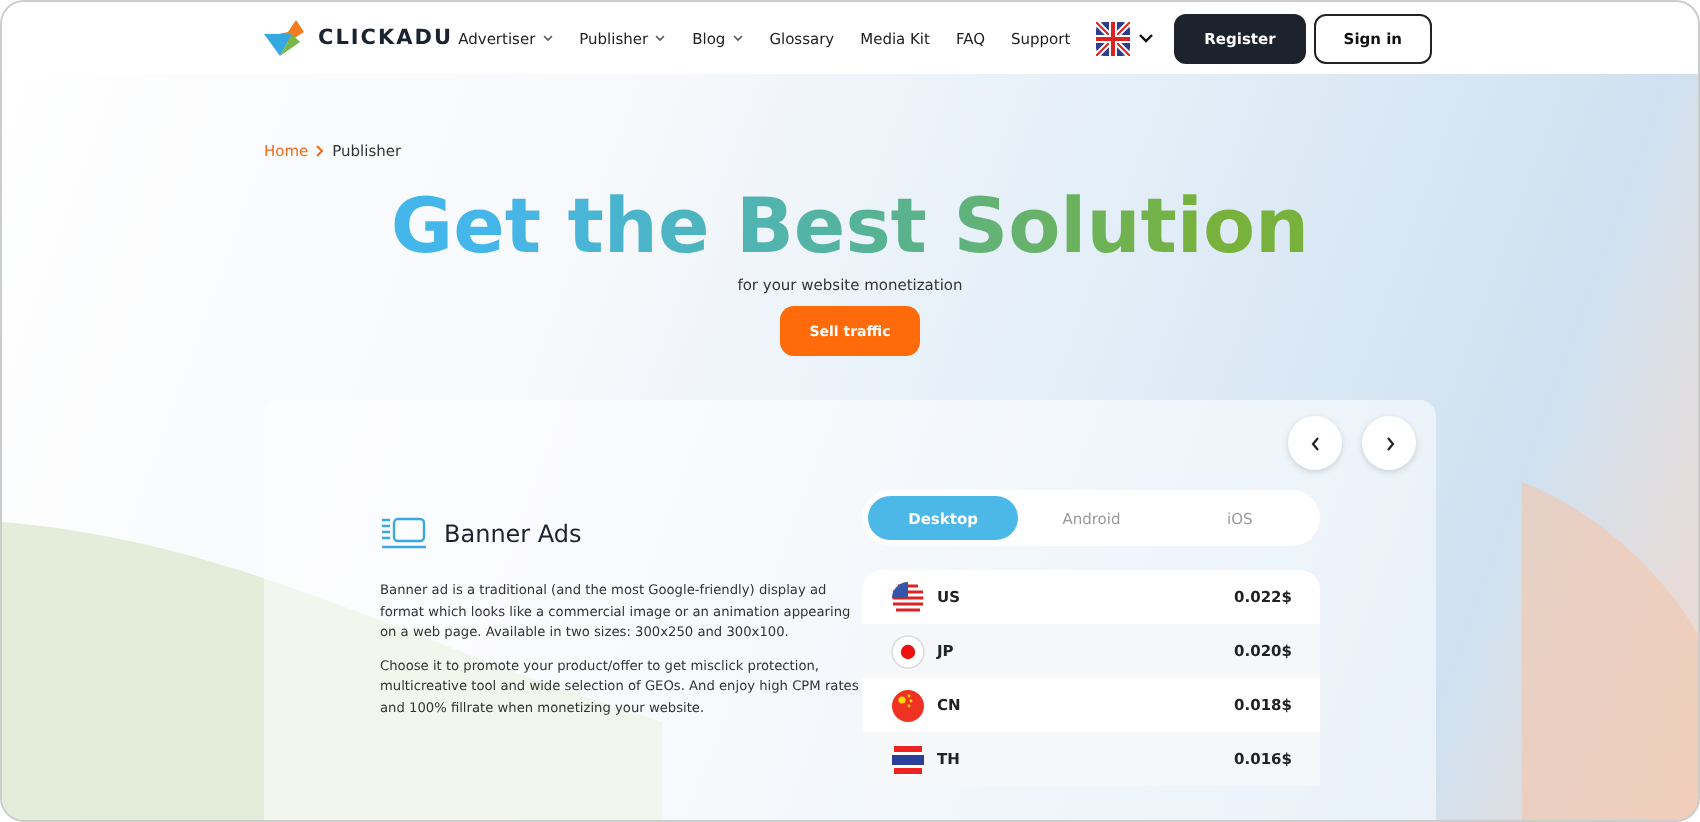 Image resolution: width=1700 pixels, height=822 pixels. Describe the element at coordinates (513, 533) in the screenshot. I see `section-title: Banner Ads` at that location.